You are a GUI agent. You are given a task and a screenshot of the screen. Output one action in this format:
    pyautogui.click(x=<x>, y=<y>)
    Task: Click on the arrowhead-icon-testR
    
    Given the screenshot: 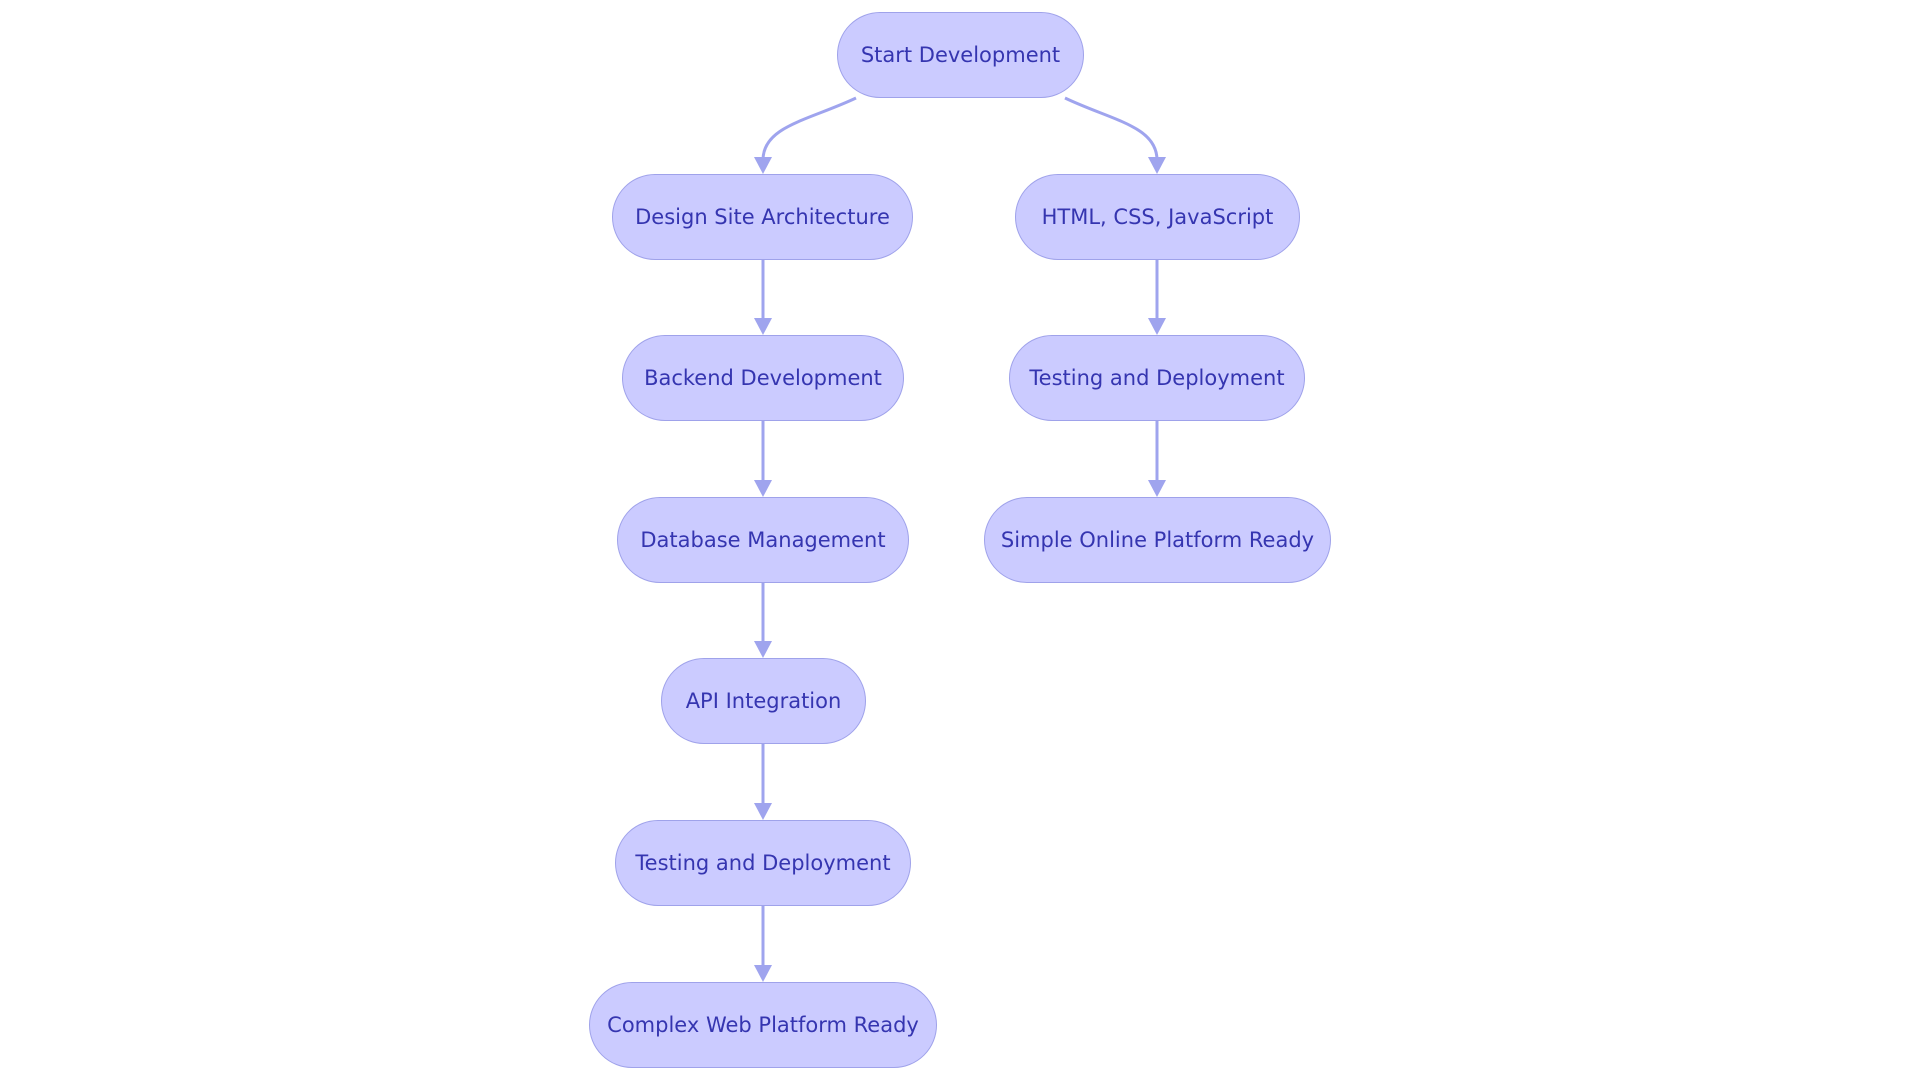 What is the action you would take?
    pyautogui.click(x=1157, y=326)
    